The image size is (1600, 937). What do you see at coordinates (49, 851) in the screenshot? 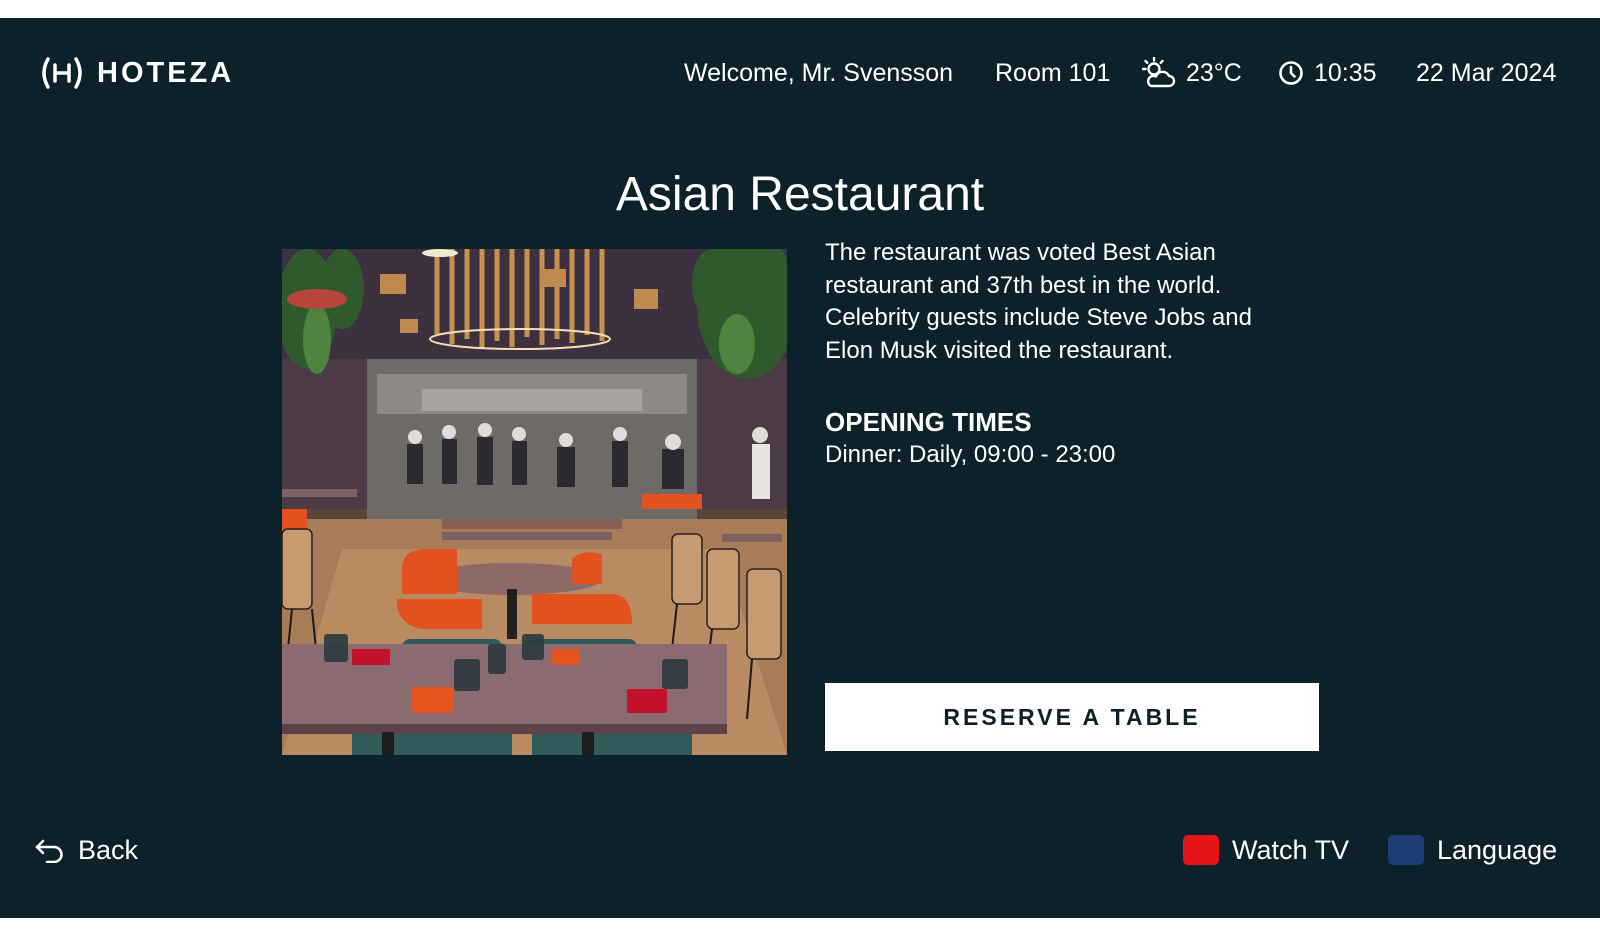
I see `back-arrow-icon` at bounding box center [49, 851].